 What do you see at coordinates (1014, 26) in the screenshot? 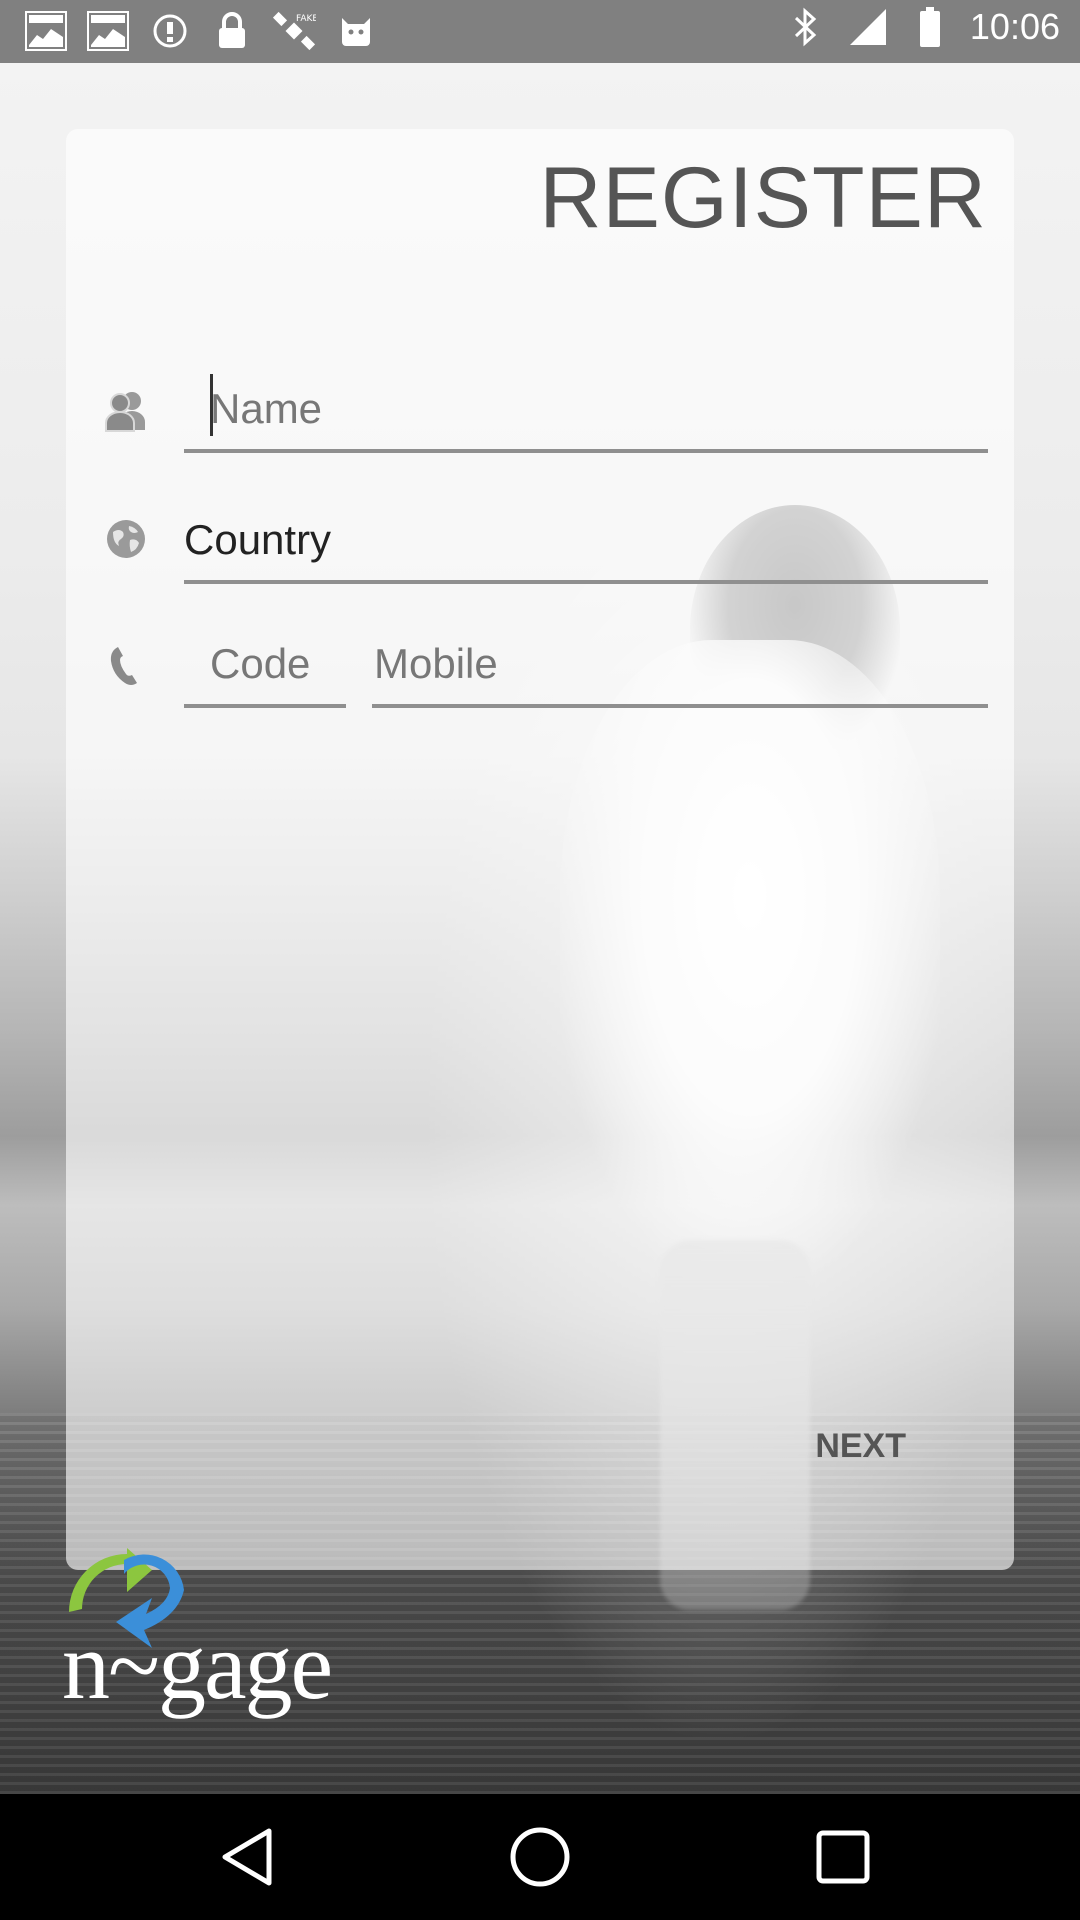
I see `status-clock: 10:06` at bounding box center [1014, 26].